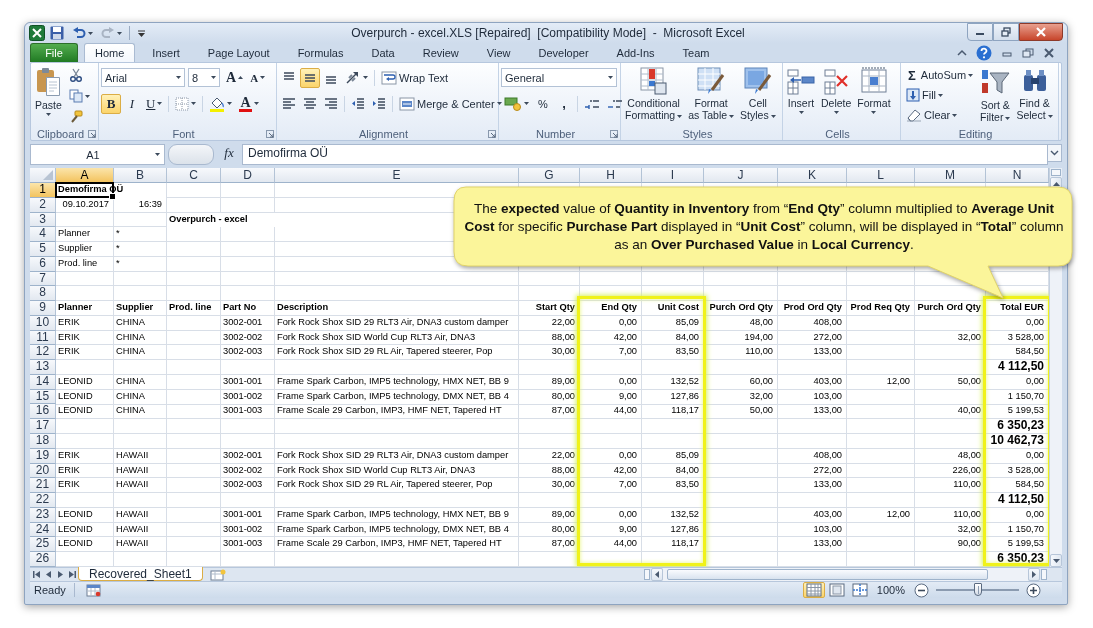 The height and width of the screenshot is (628, 1093). Describe the element at coordinates (320, 53) in the screenshot. I see `ribbon-tab: Formulas` at that location.